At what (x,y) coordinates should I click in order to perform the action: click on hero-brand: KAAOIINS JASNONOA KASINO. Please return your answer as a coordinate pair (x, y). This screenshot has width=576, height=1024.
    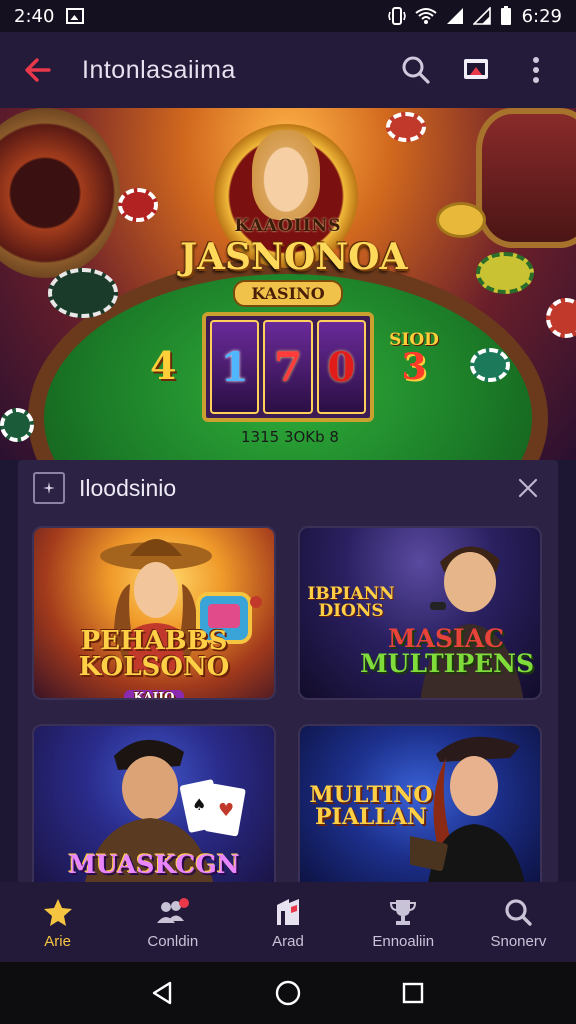
    Looking at the image, I should click on (294, 261).